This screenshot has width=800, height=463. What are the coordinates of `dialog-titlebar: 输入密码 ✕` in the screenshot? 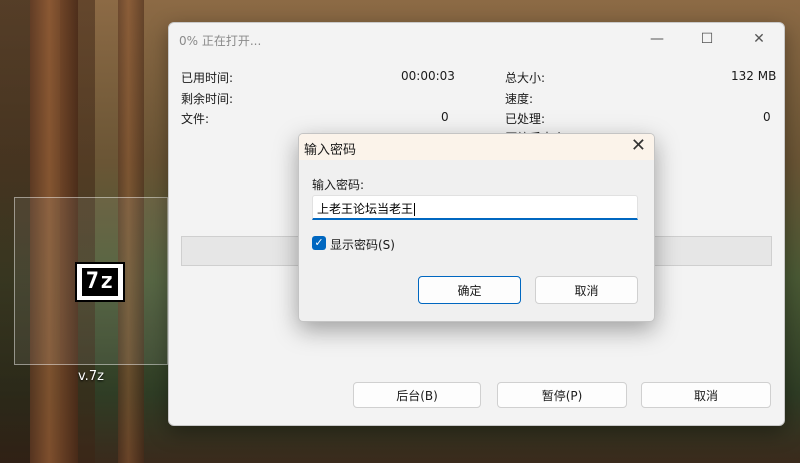 It's located at (476, 147).